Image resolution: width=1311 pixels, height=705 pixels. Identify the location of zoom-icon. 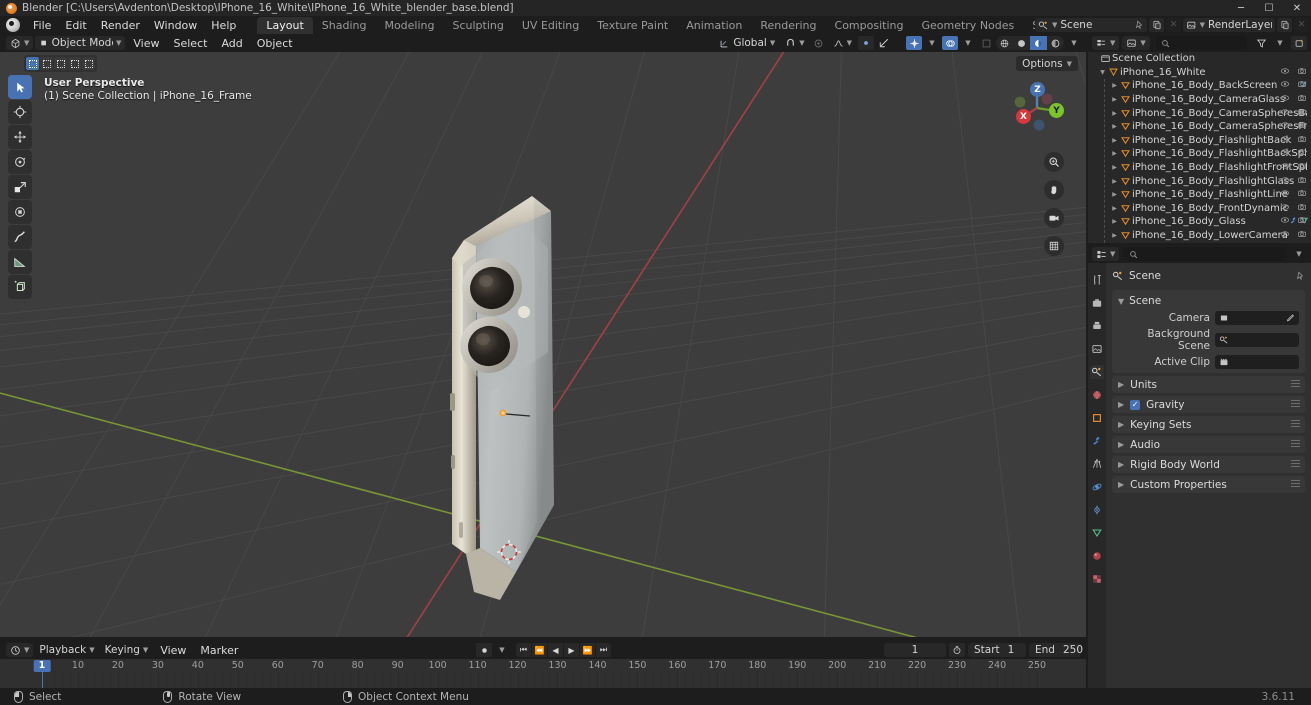
(1054, 162).